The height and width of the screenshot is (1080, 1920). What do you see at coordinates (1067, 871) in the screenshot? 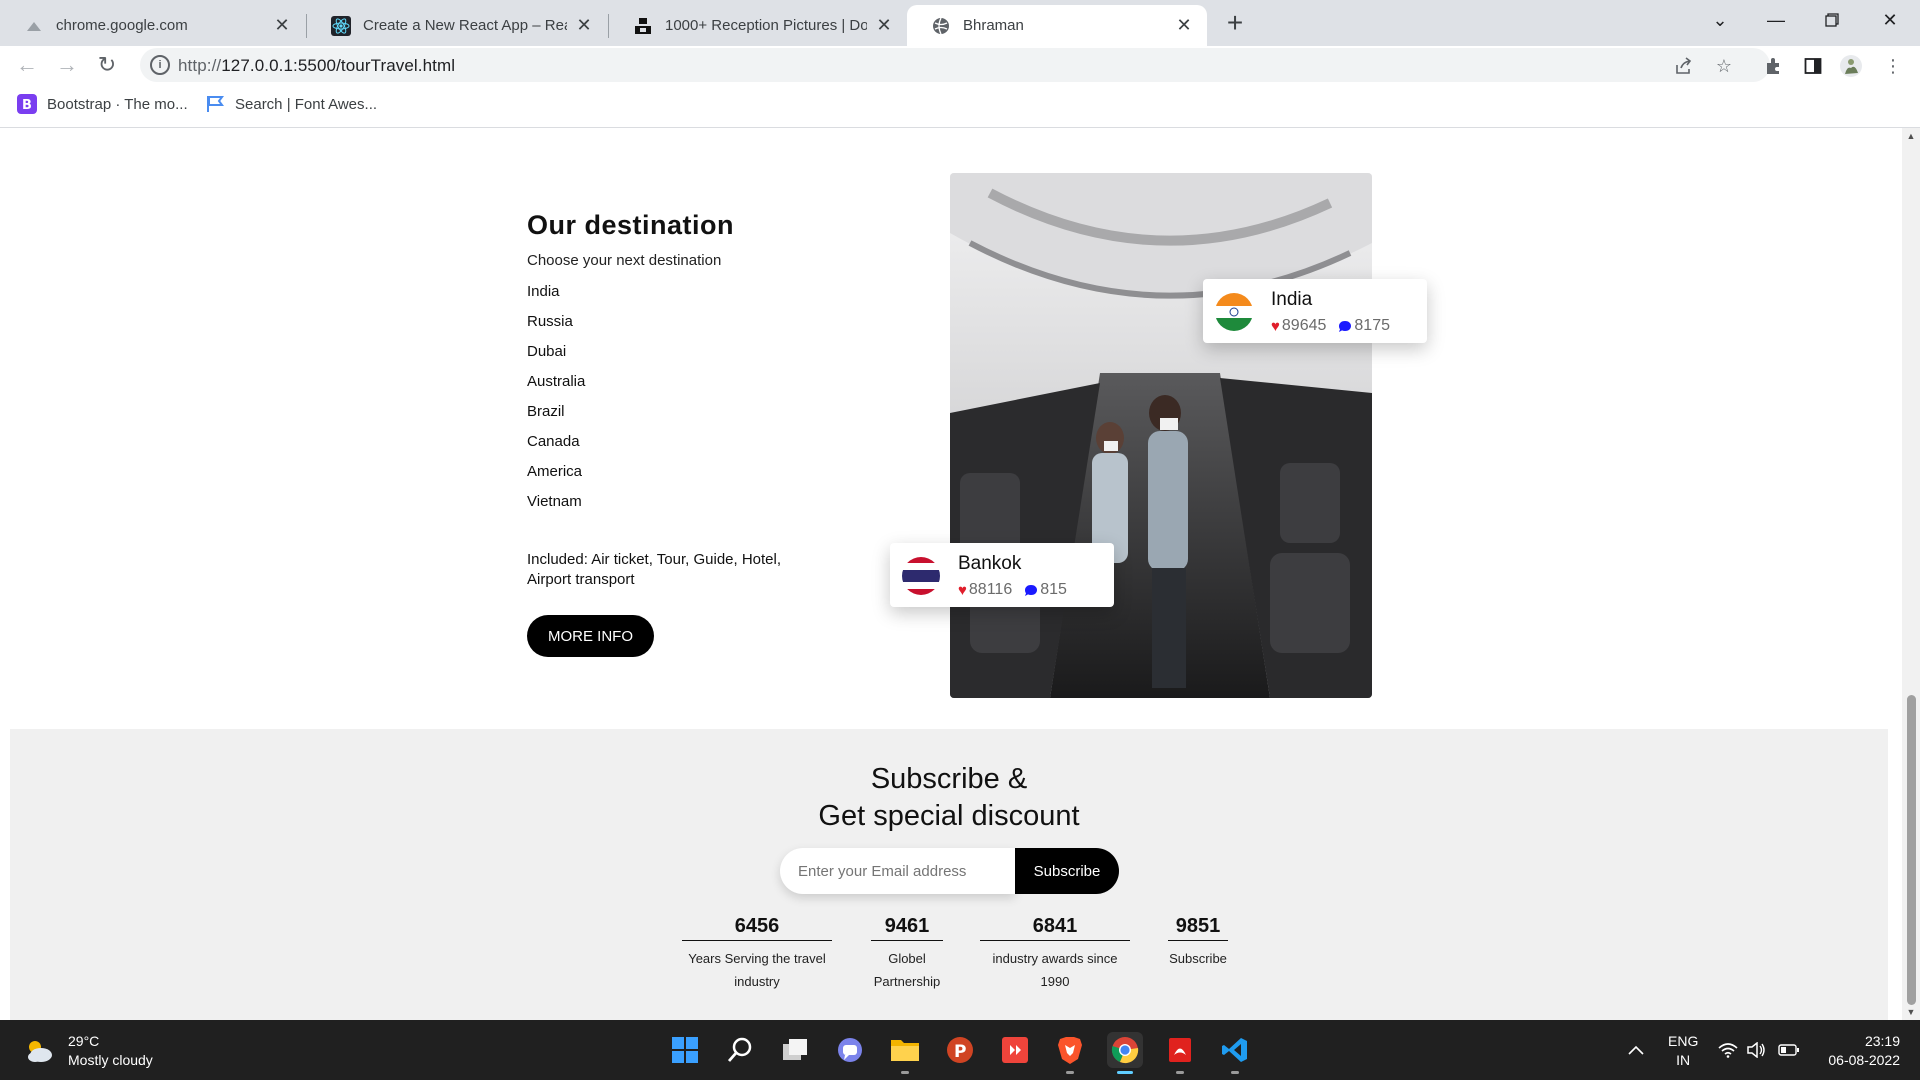
I see `subscribe-button: Subscribe` at bounding box center [1067, 871].